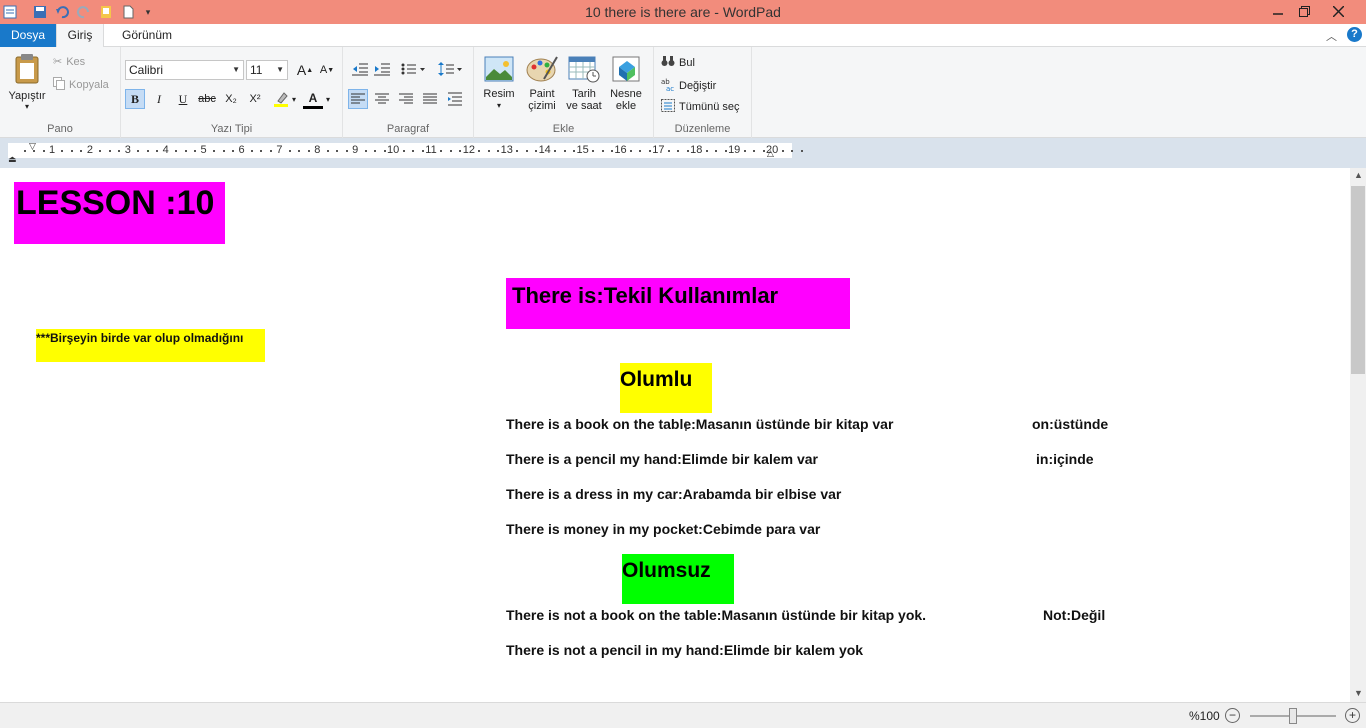 The height and width of the screenshot is (728, 1366). I want to click on highlighter-icon, so click(281, 99).